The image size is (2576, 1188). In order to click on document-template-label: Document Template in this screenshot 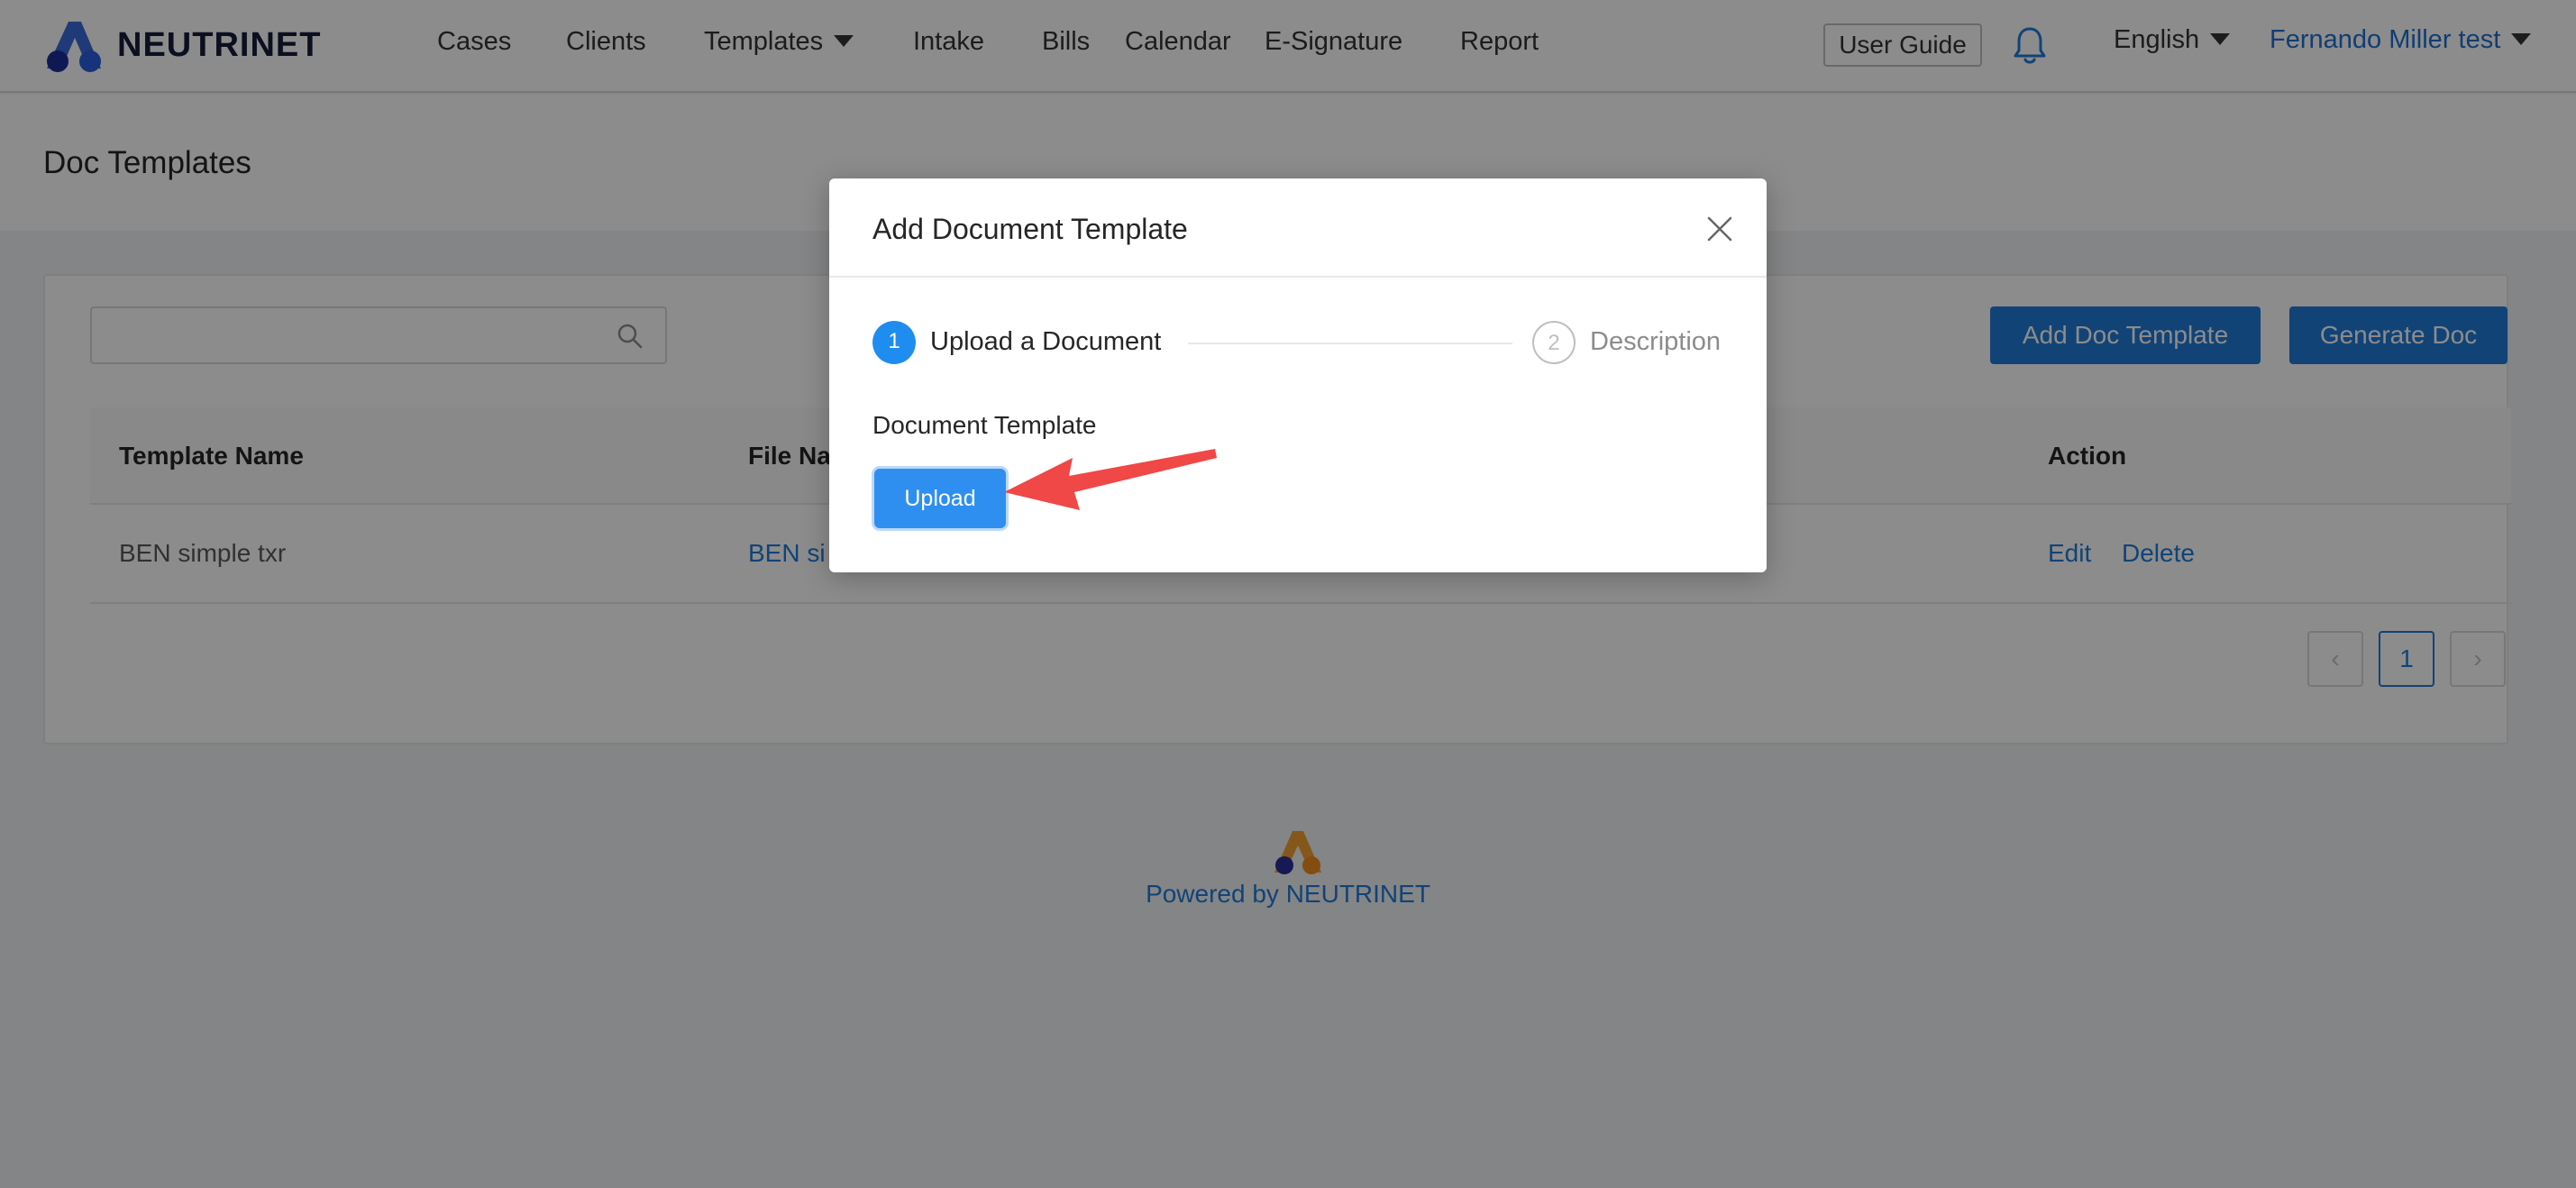, I will do `click(984, 425)`.